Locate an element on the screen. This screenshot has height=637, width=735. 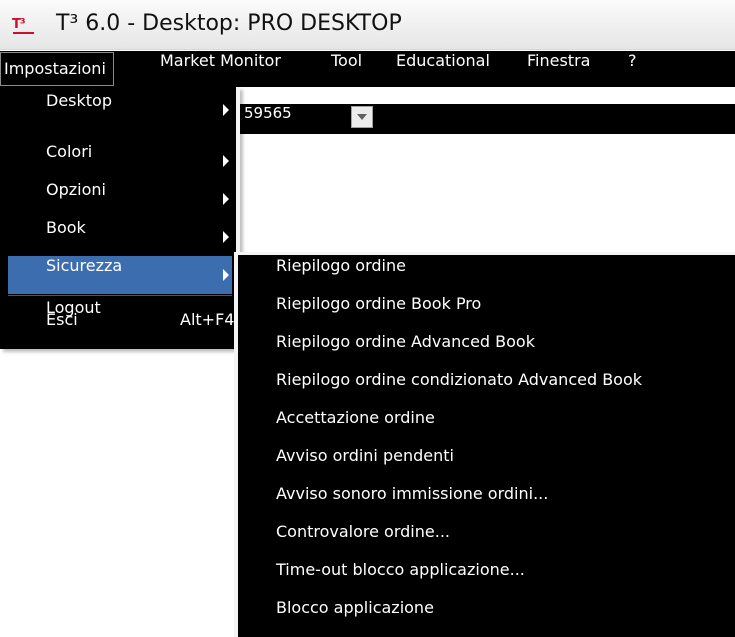
submenu-item-label: Riepilogo ordine Advanced Book is located at coordinates (405, 341).